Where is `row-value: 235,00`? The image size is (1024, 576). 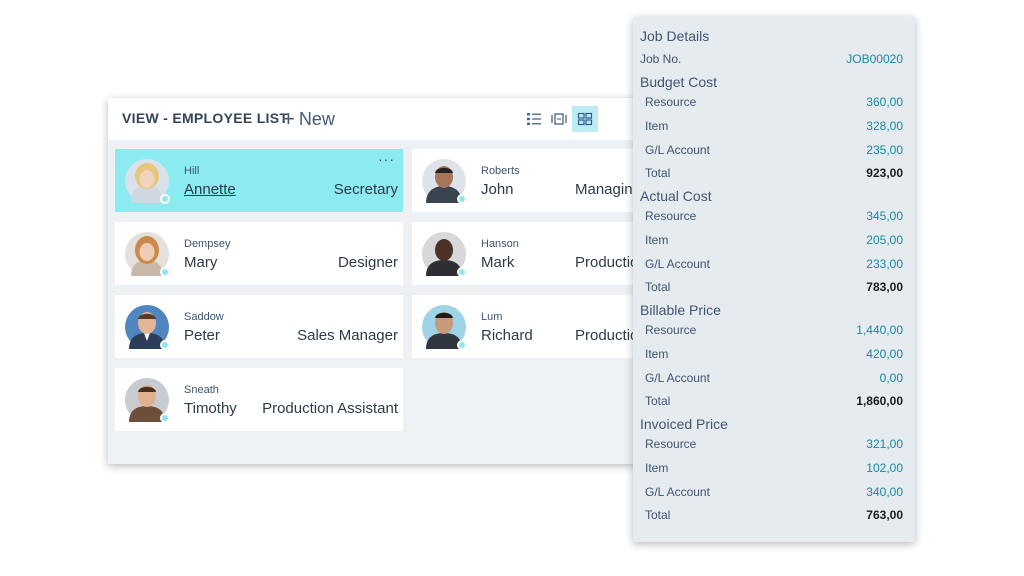 row-value: 235,00 is located at coordinates (884, 150).